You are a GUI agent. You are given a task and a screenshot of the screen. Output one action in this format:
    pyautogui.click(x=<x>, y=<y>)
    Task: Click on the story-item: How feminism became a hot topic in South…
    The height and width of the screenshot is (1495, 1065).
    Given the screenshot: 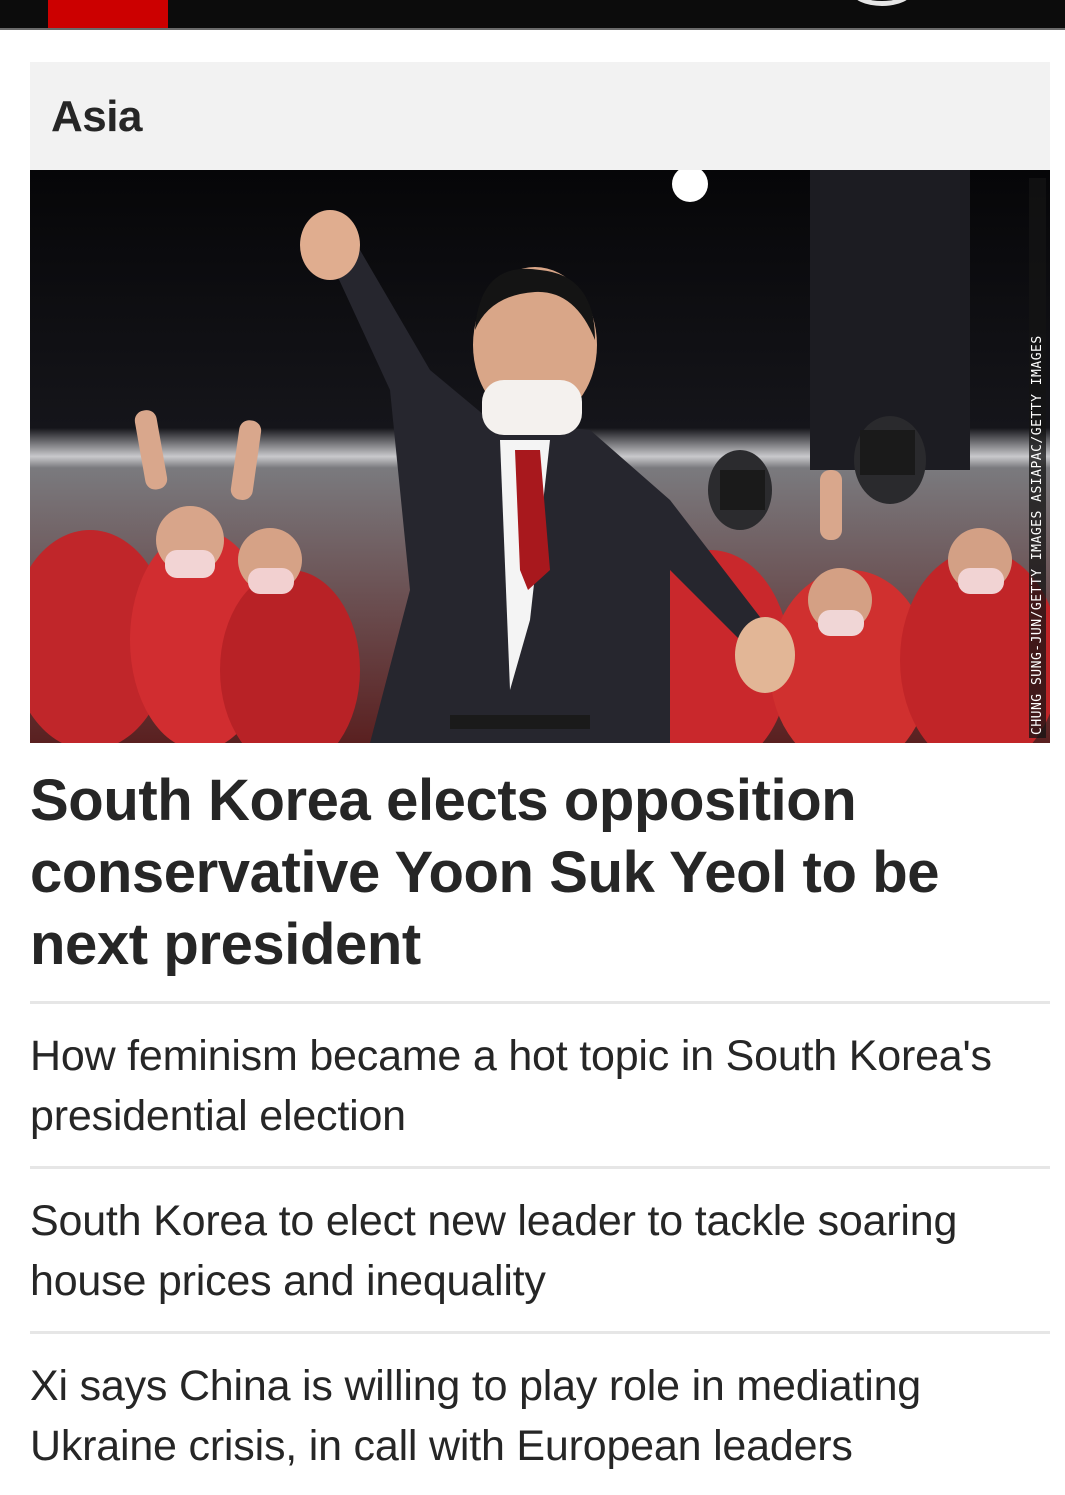 What is the action you would take?
    pyautogui.click(x=540, y=1073)
    